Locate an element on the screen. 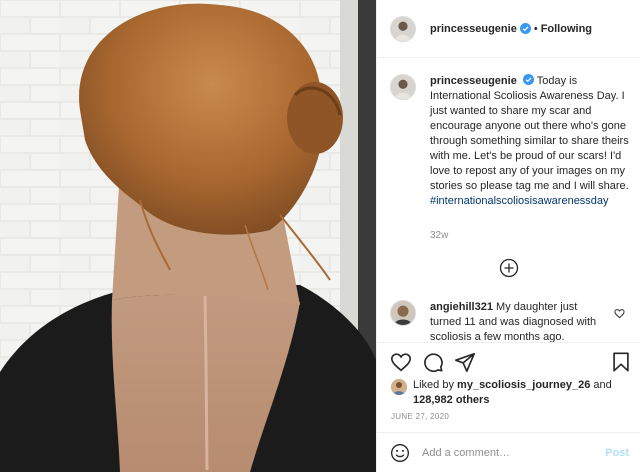  liker-username: my_scoliosis_journey_26 is located at coordinates (523, 385).